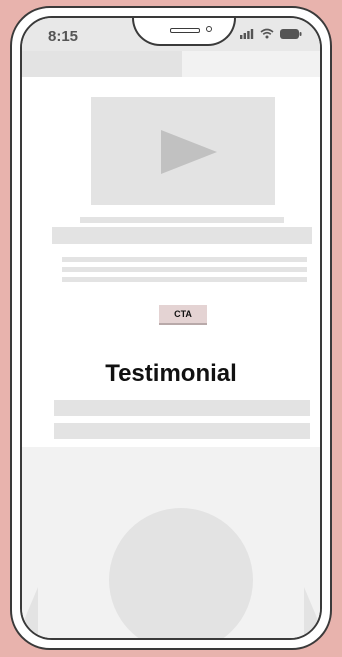 Image resolution: width=342 pixels, height=657 pixels. Describe the element at coordinates (30, 612) in the screenshot. I see `carousel-prev-arrow-icon` at that location.